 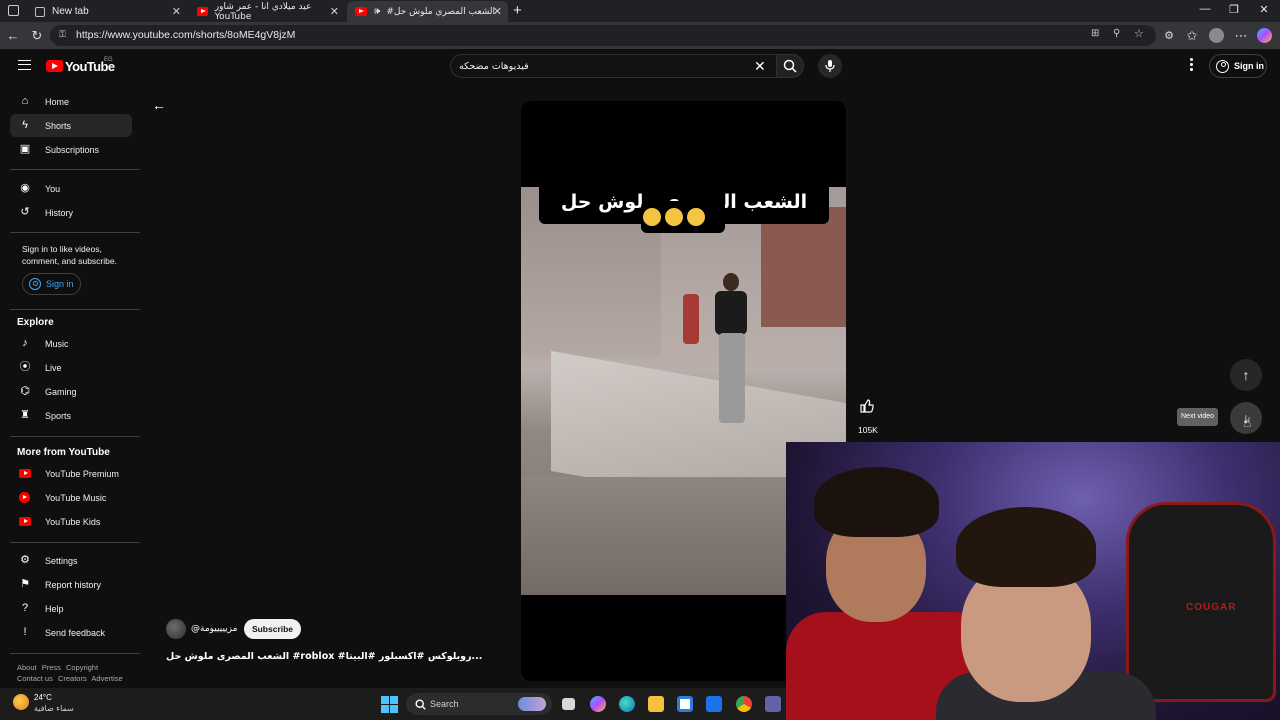 What do you see at coordinates (377, 11) in the screenshot?
I see `speaker-icon: 🕪` at bounding box center [377, 11].